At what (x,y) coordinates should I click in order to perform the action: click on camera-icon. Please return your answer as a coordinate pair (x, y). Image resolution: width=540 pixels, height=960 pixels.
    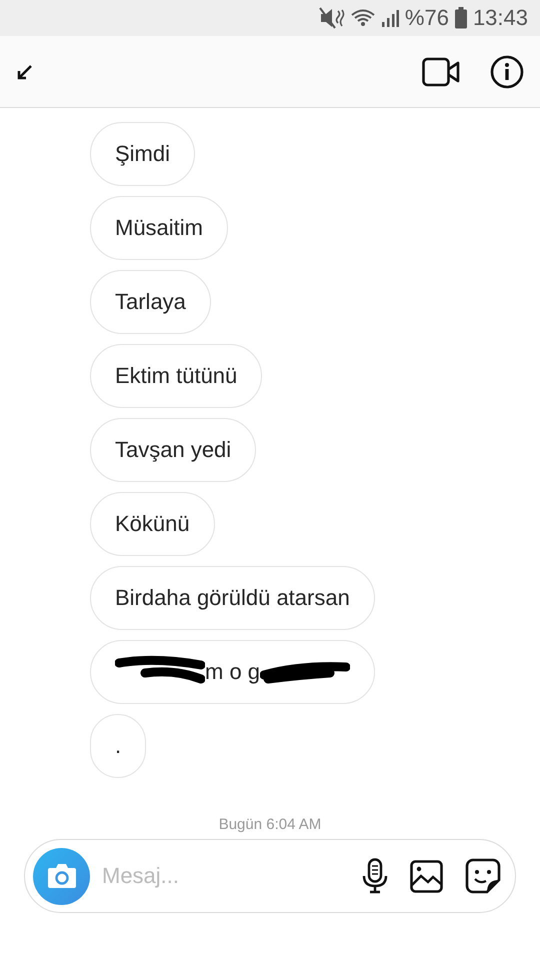
    Looking at the image, I should click on (61, 876).